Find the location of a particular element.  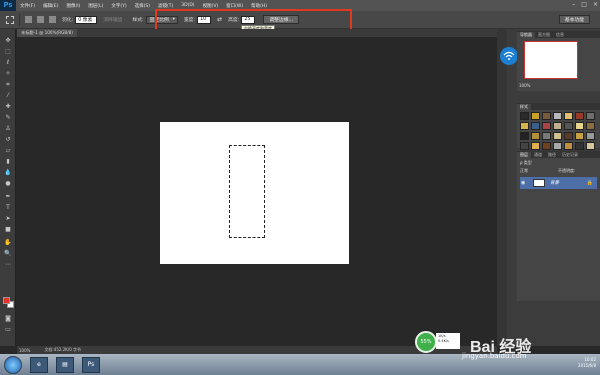

status-zoom: 100% is located at coordinates (24, 350).